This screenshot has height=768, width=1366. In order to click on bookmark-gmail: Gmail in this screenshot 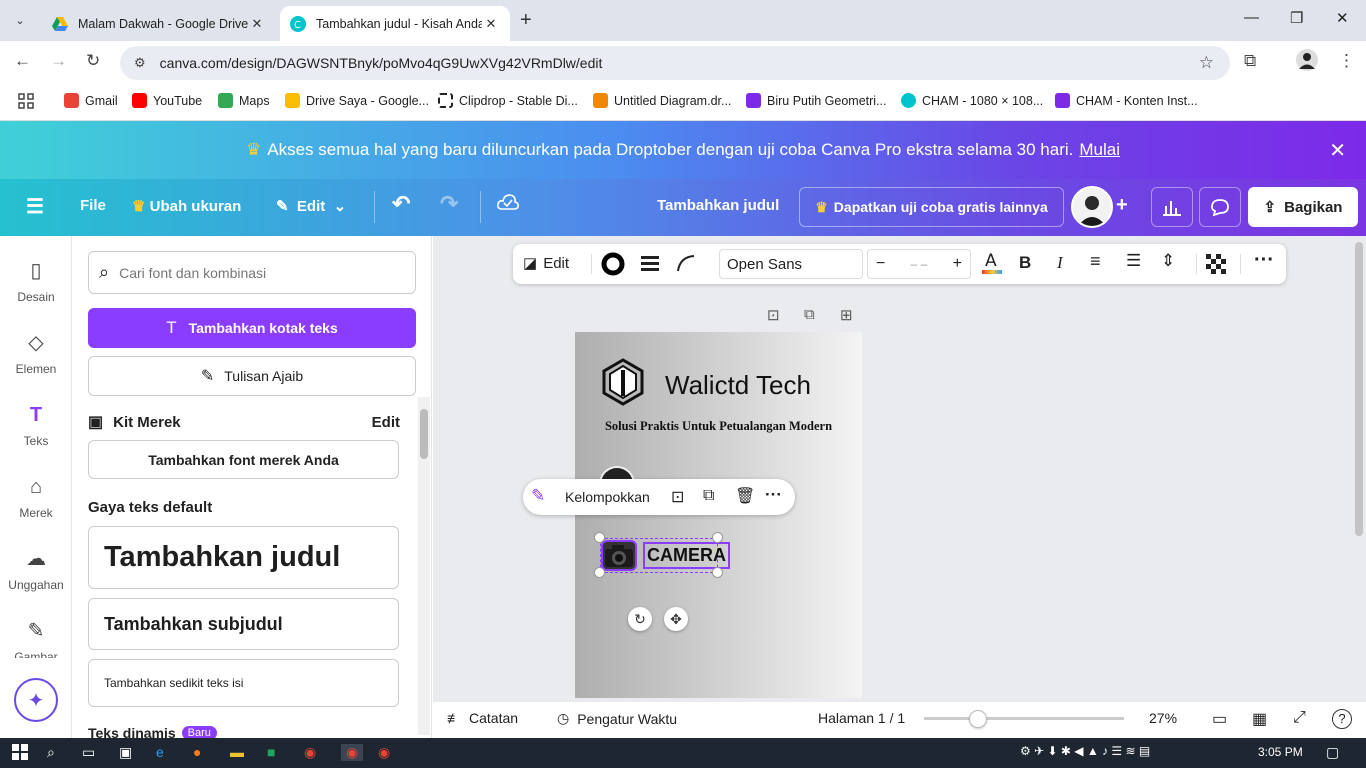, I will do `click(91, 100)`.